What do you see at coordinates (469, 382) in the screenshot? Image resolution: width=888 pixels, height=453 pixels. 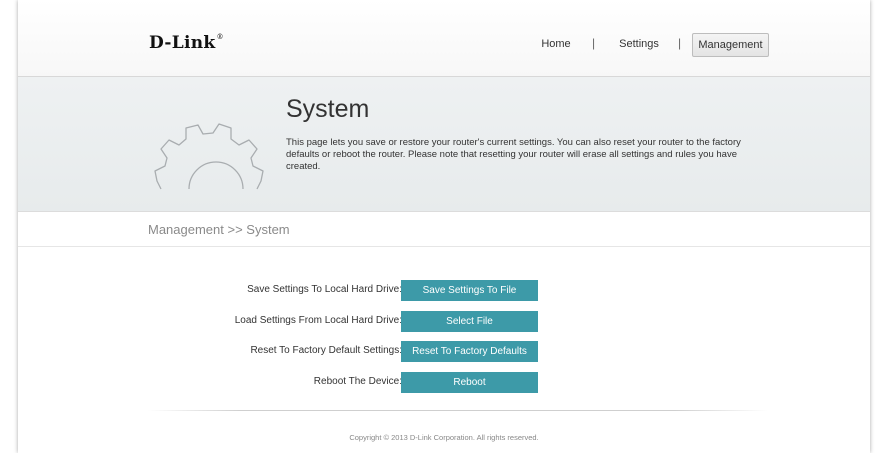 I see `reboot-button: Reboot` at bounding box center [469, 382].